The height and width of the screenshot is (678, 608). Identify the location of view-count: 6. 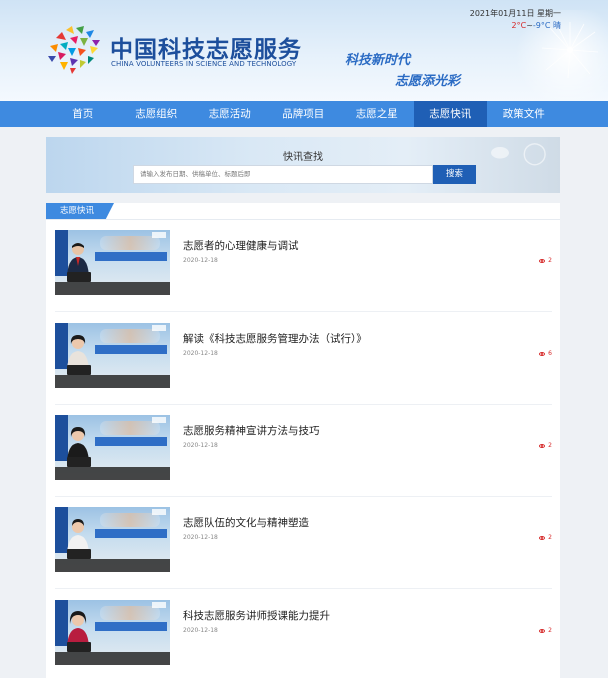
(545, 353).